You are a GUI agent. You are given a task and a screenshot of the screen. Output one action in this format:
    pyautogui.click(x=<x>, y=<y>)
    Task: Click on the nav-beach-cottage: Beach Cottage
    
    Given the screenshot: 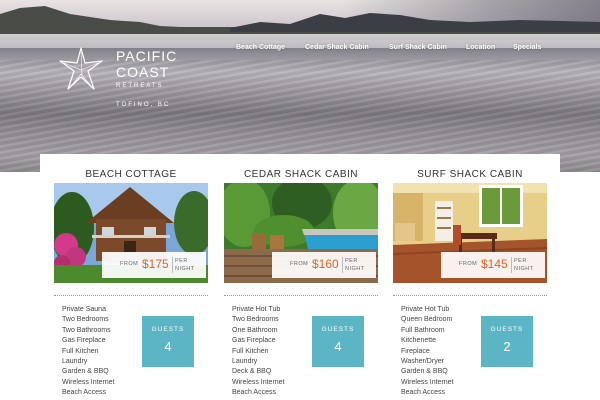 What is the action you would take?
    pyautogui.click(x=260, y=47)
    